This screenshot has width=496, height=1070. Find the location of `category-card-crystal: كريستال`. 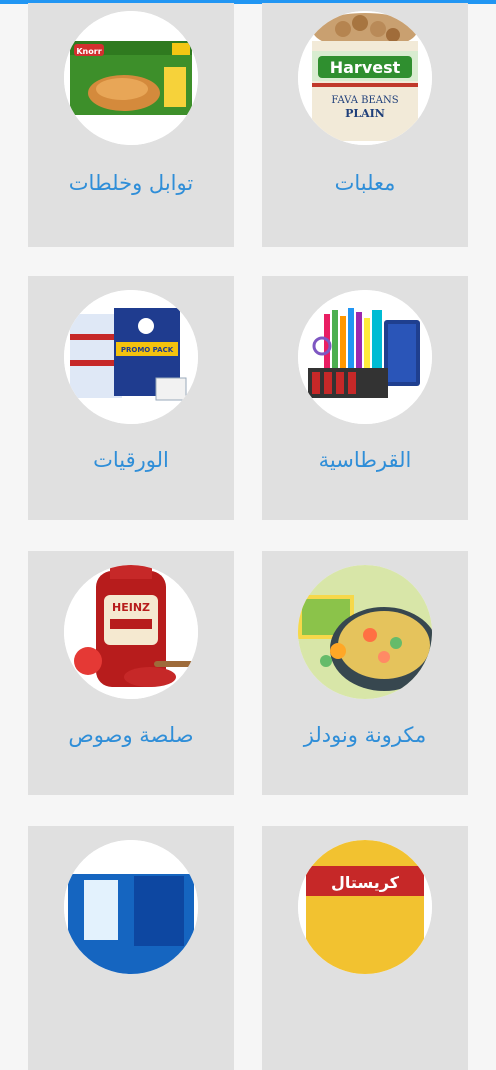

category-card-crystal: كريستال is located at coordinates (365, 948).